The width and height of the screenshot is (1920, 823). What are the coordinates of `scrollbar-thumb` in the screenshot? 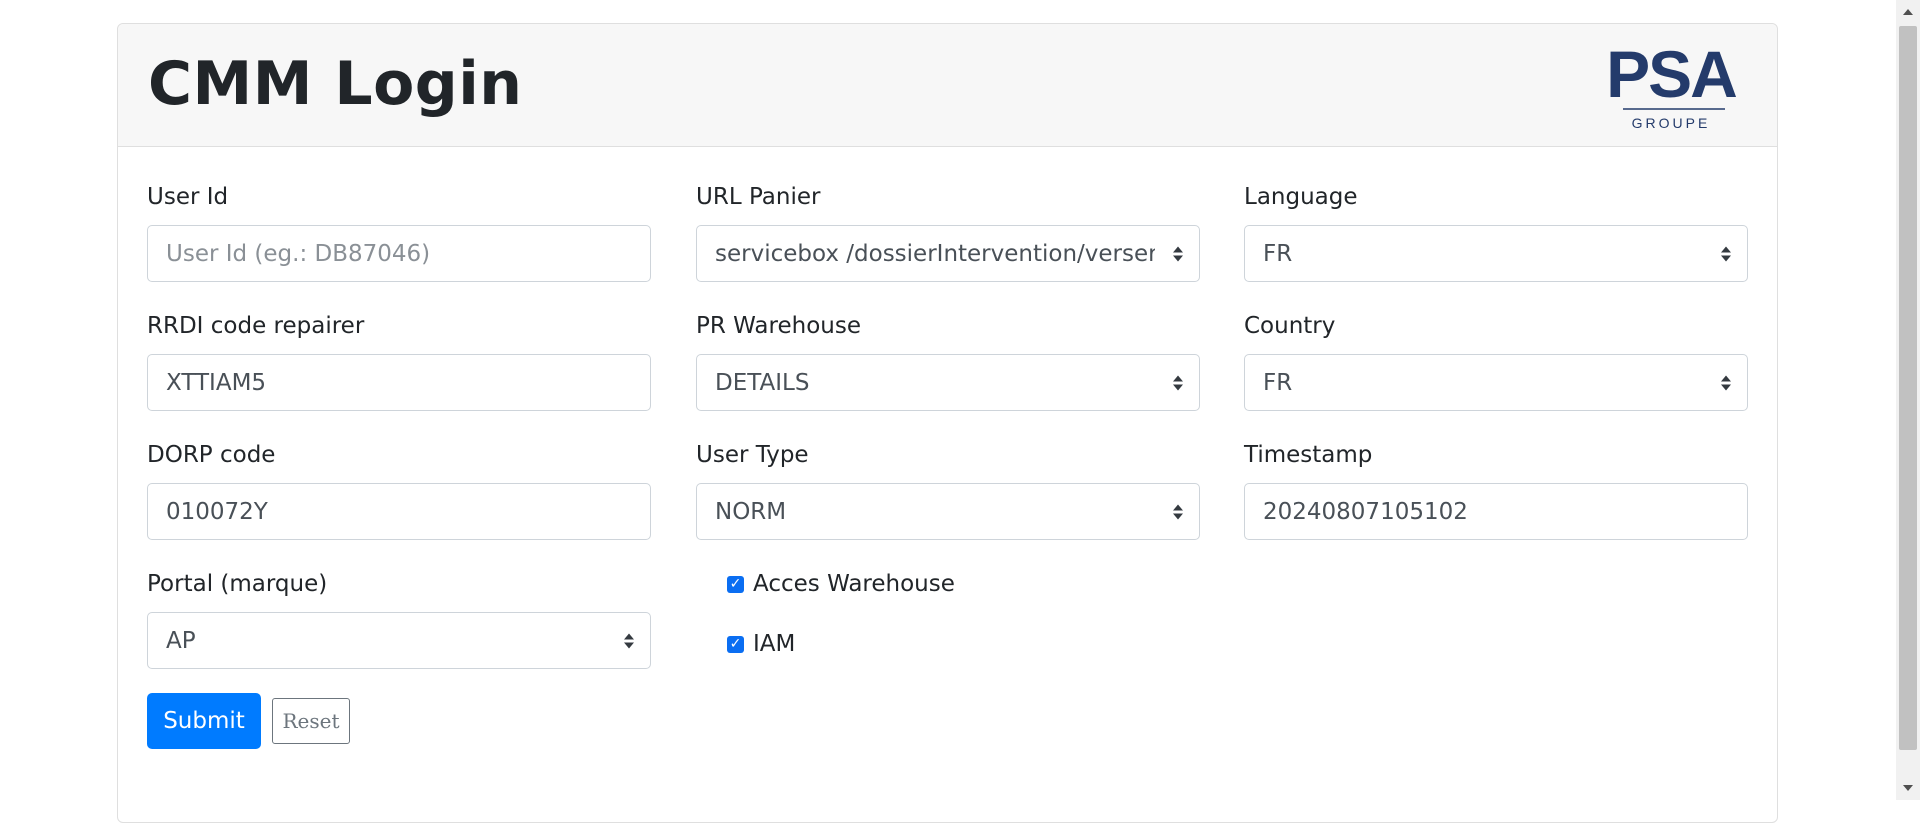 It's located at (1908, 388).